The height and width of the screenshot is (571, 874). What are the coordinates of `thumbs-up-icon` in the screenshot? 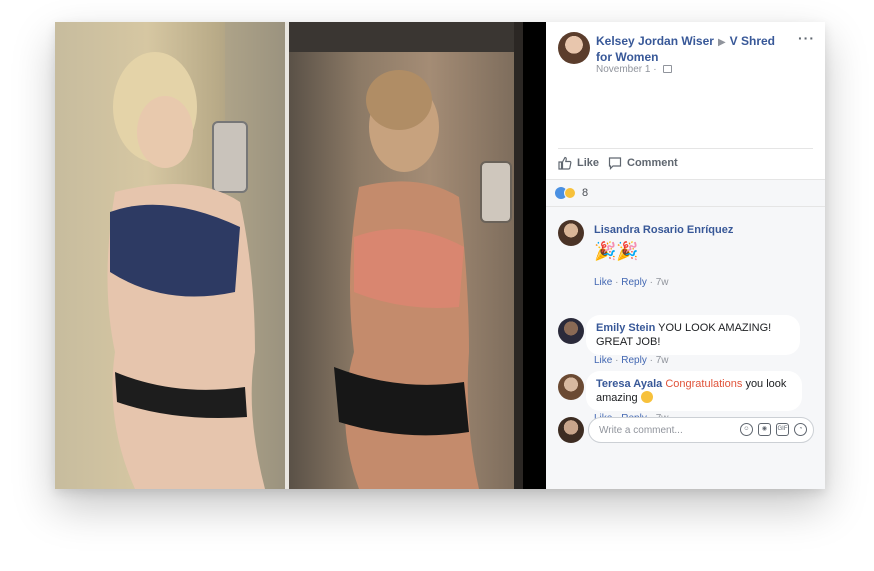 It's located at (565, 163).